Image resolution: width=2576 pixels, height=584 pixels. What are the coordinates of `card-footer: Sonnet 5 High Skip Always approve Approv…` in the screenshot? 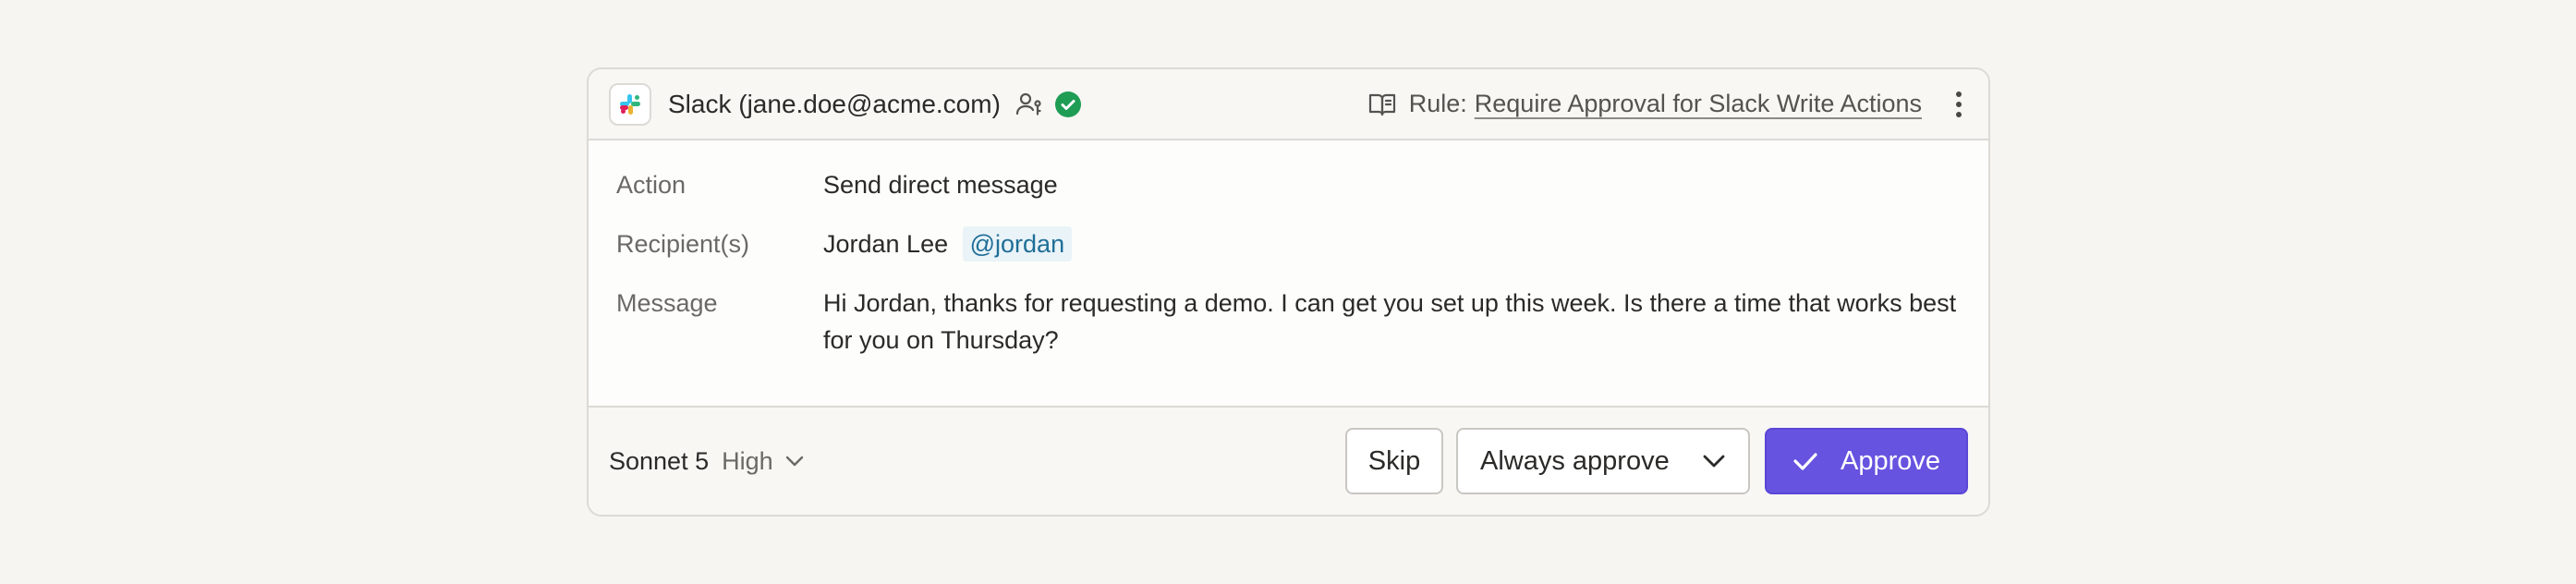 It's located at (1288, 461).